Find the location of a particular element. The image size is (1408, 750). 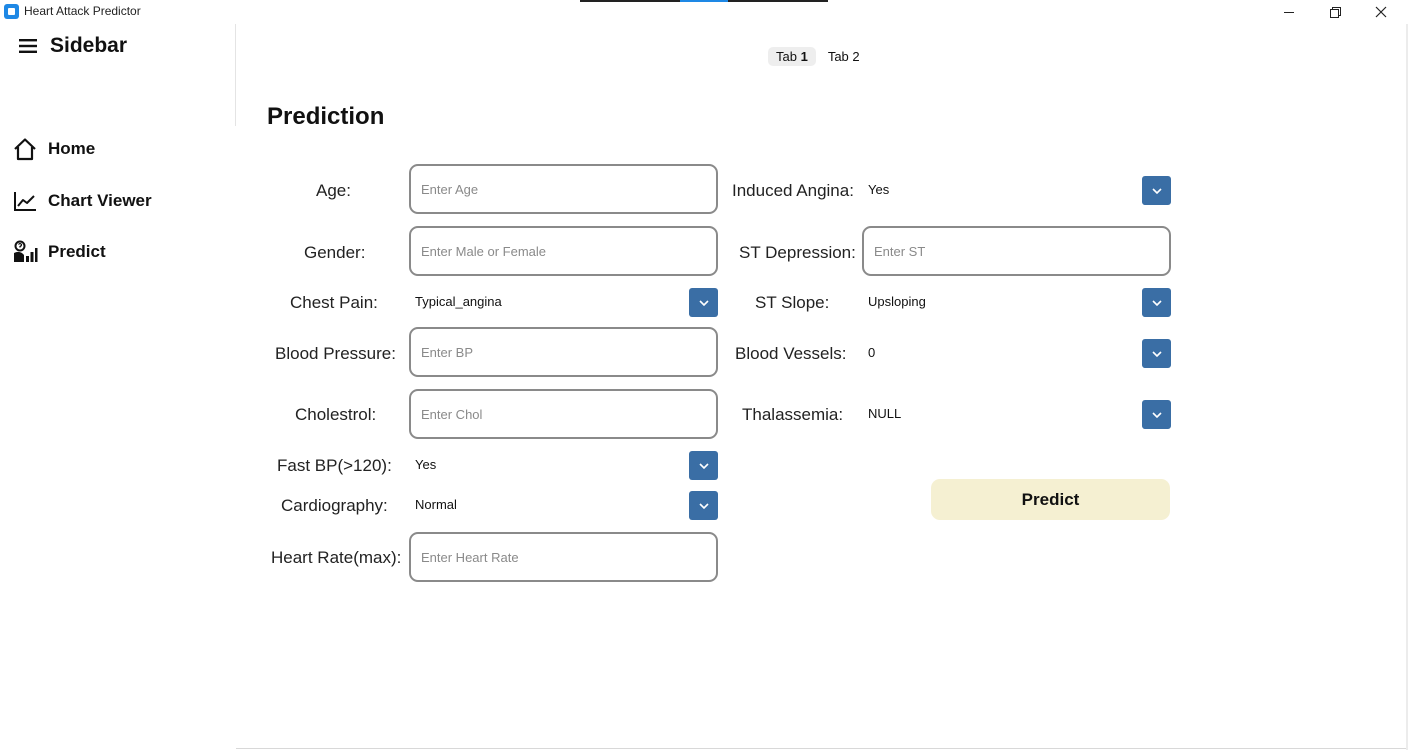

age-label: Age: is located at coordinates (333, 190).